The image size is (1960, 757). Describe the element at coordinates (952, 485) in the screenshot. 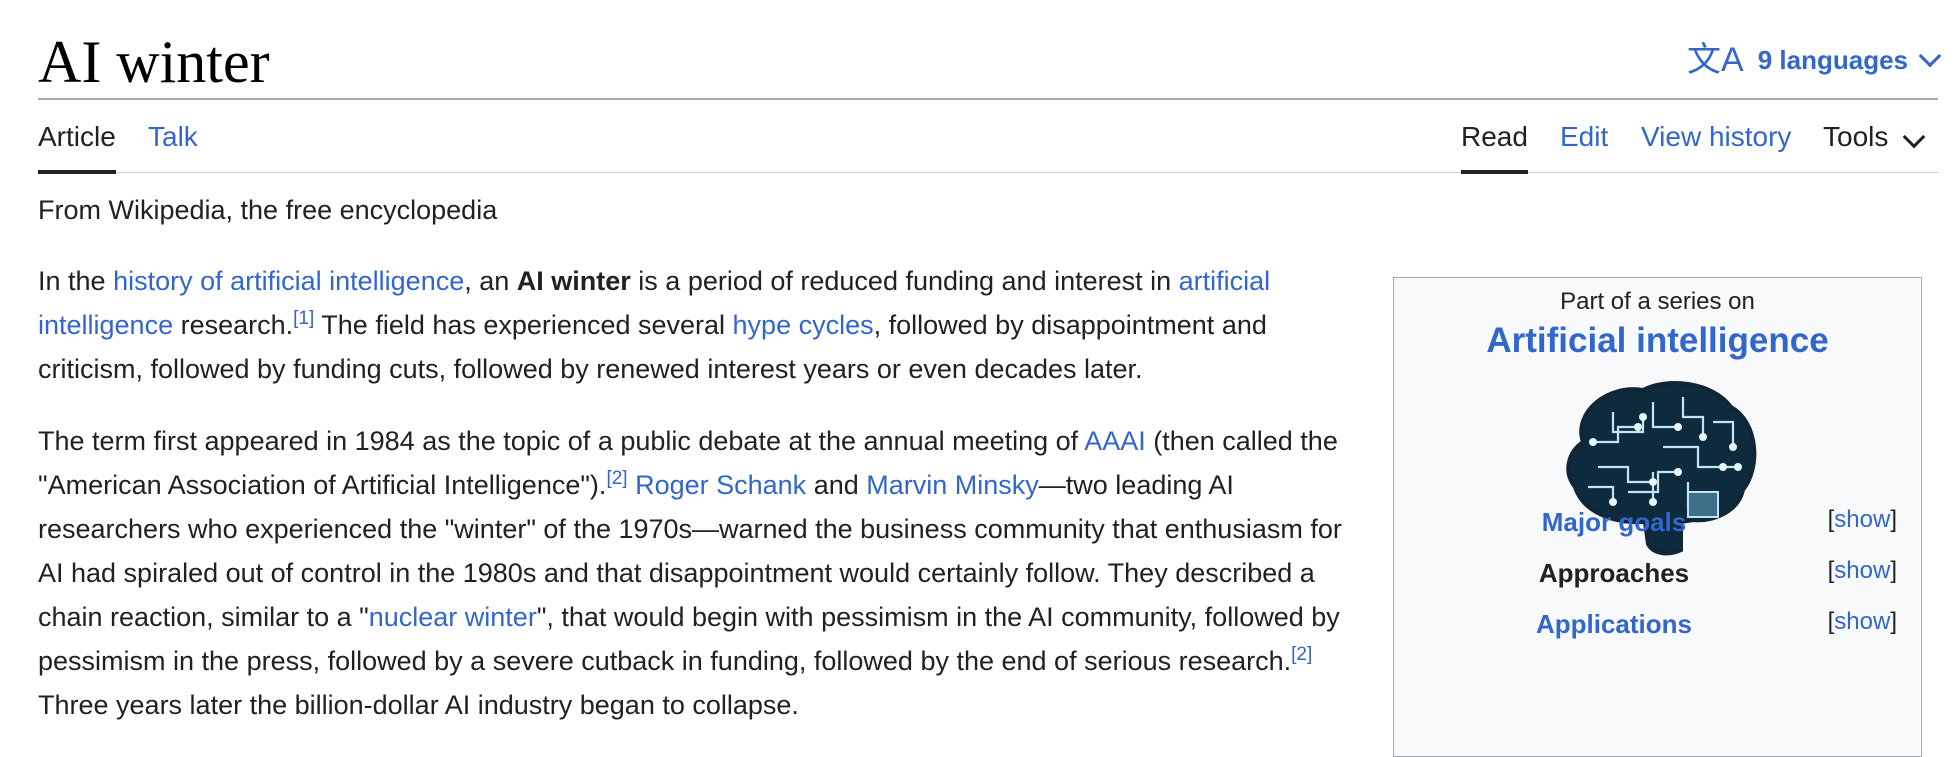

I see `link-marvin-minsky: Marvin Minsky` at that location.